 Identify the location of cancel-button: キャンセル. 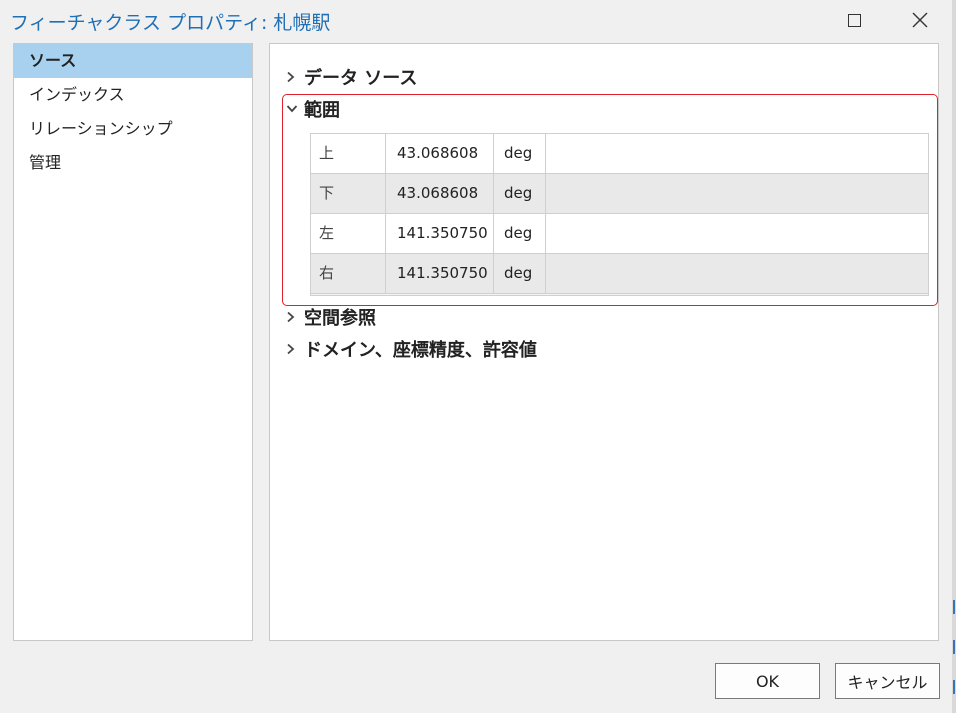
(887, 681).